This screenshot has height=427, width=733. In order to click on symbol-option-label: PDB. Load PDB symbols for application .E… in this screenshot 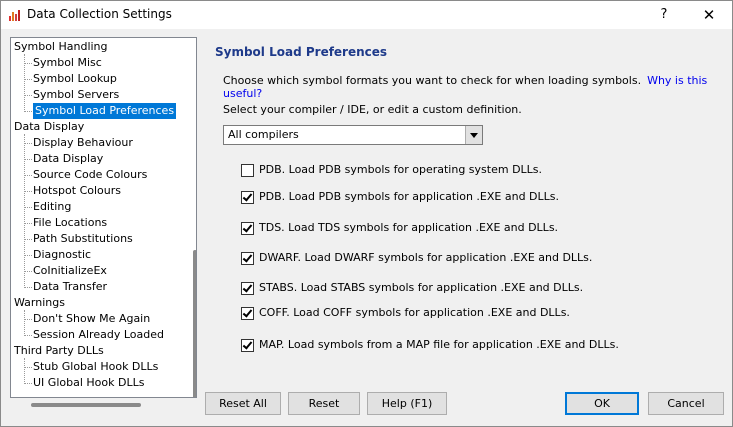, I will do `click(409, 196)`.